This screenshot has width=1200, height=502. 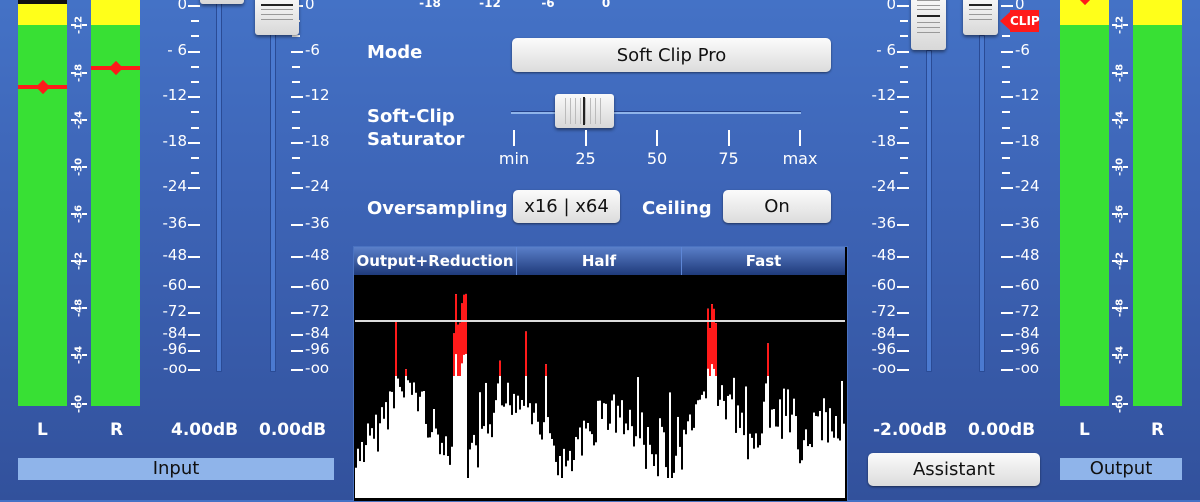 What do you see at coordinates (982, 203) in the screenshot?
I see `output-level-track` at bounding box center [982, 203].